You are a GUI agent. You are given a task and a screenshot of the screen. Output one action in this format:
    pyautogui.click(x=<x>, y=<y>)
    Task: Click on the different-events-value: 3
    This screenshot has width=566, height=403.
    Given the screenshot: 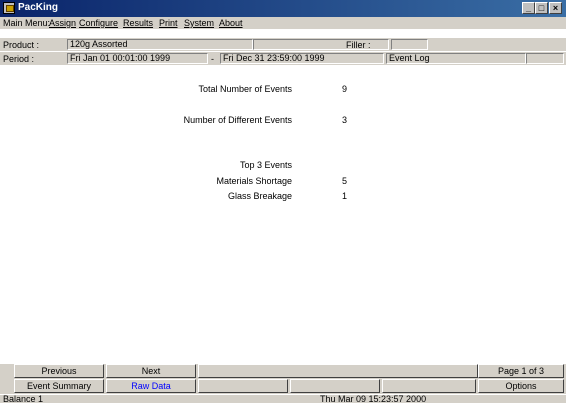 What is the action you would take?
    pyautogui.click(x=345, y=120)
    